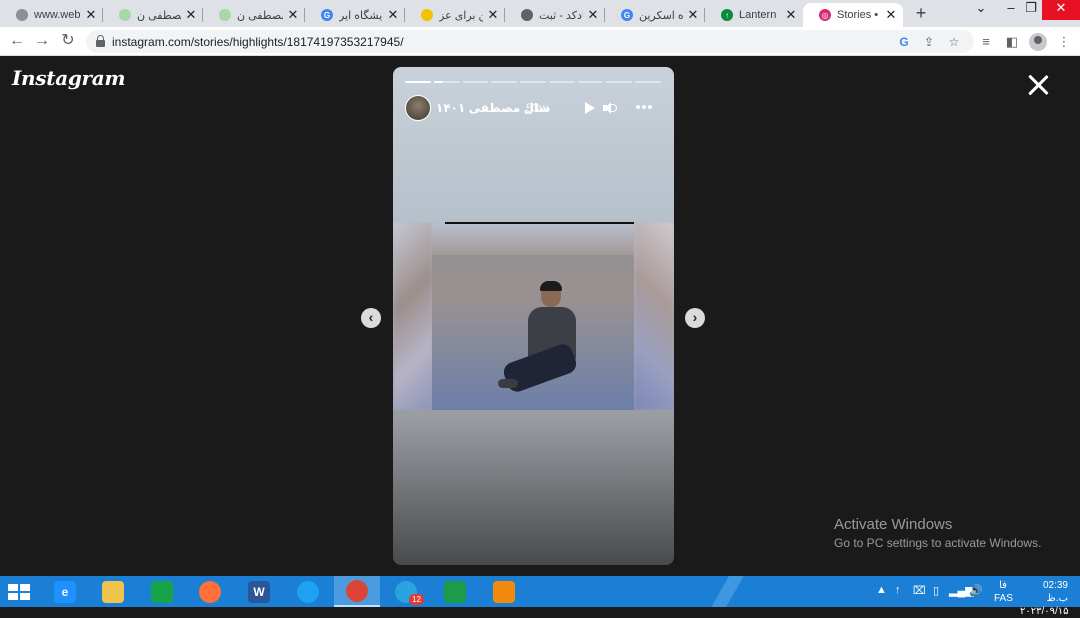 Image resolution: width=1080 pixels, height=618 pixels. I want to click on activate-subtitle: Go to PC settings to activate Windows., so click(938, 543).